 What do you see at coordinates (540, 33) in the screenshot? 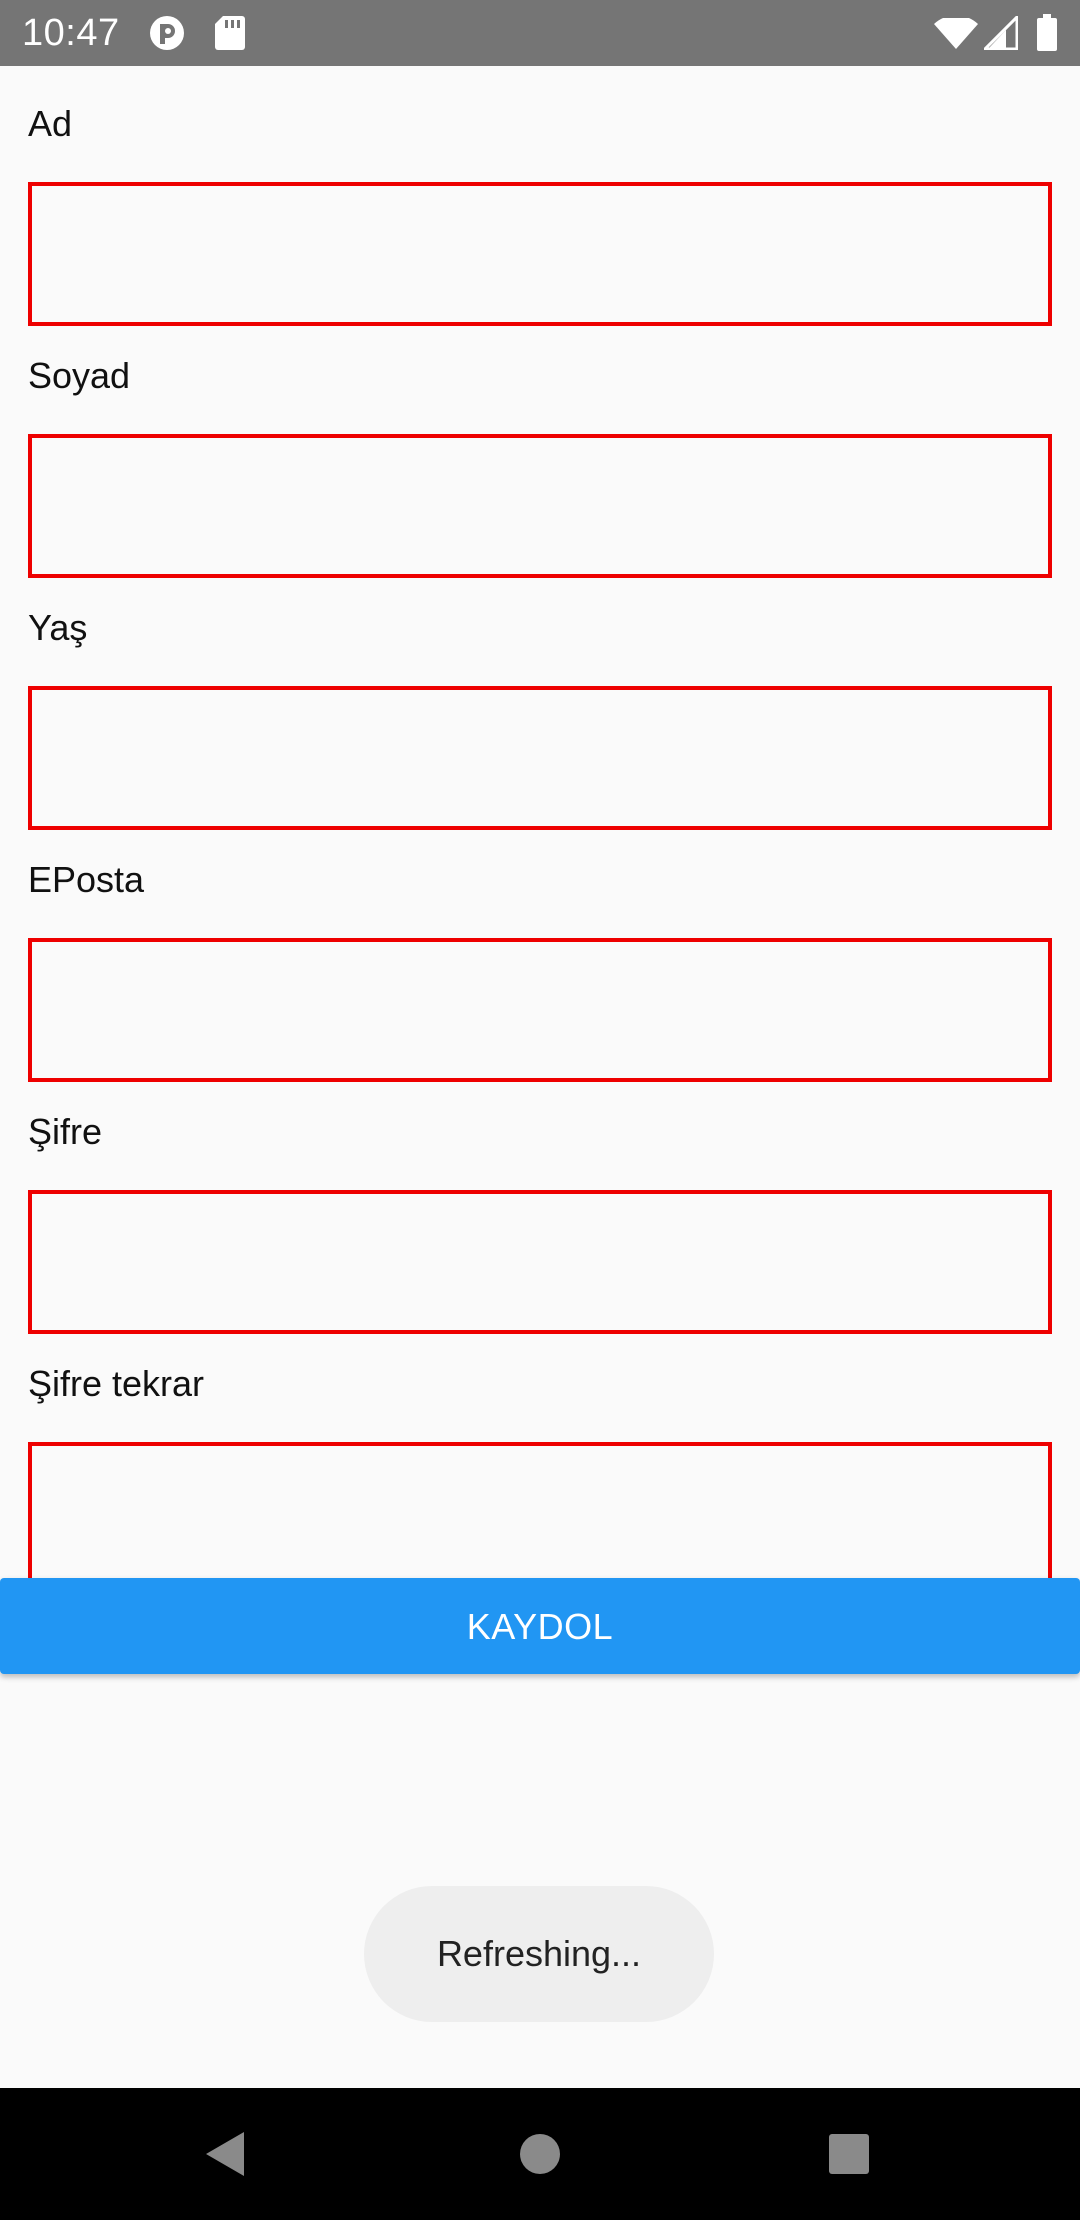
I see `status-bar: 10:47` at bounding box center [540, 33].